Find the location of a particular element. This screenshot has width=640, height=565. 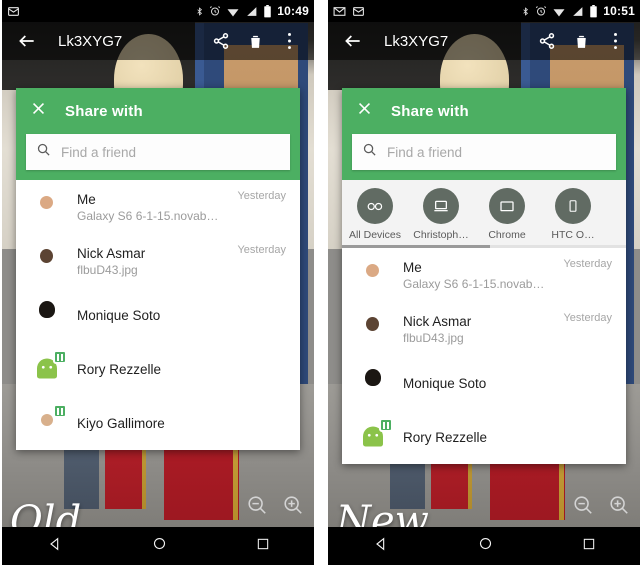

contact-row: Kiyo Gallimore is located at coordinates (158, 423).